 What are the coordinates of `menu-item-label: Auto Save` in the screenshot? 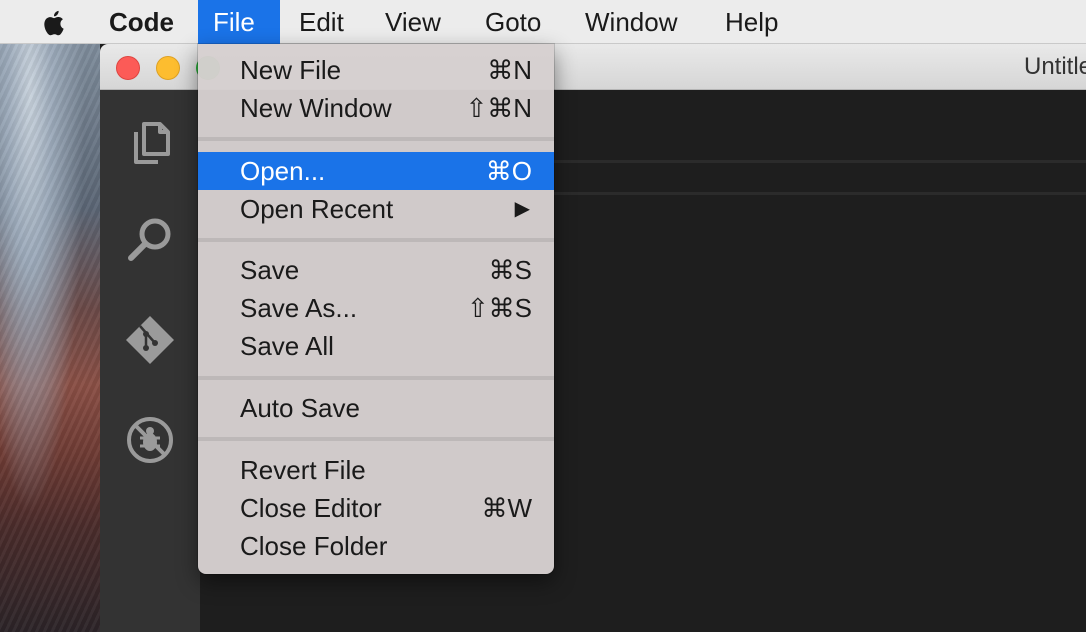 It's located at (300, 408).